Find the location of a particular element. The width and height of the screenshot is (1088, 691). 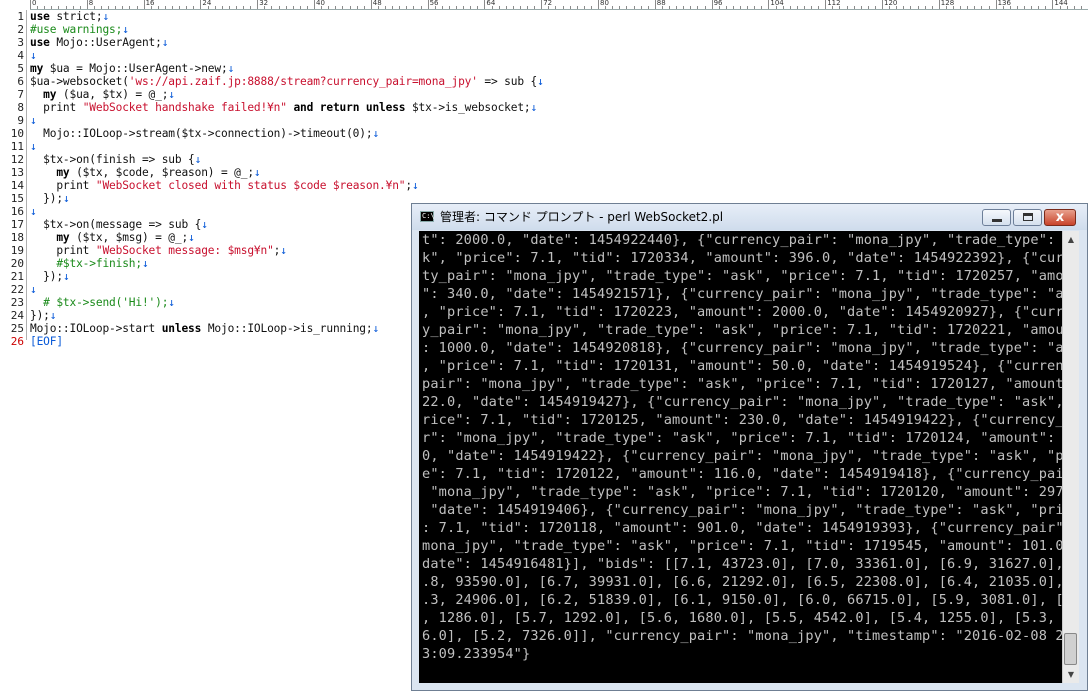

code-line: my ($tx, $code, $reason) = @_;↓ is located at coordinates (145, 172).